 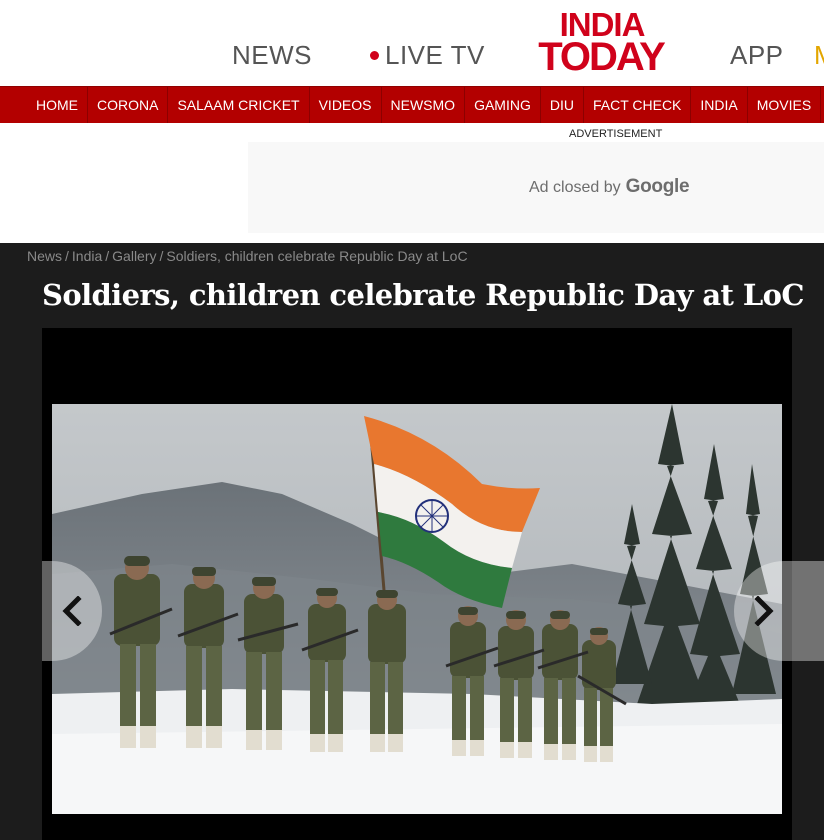 What do you see at coordinates (87, 256) in the screenshot?
I see `breadcrumb-india: India` at bounding box center [87, 256].